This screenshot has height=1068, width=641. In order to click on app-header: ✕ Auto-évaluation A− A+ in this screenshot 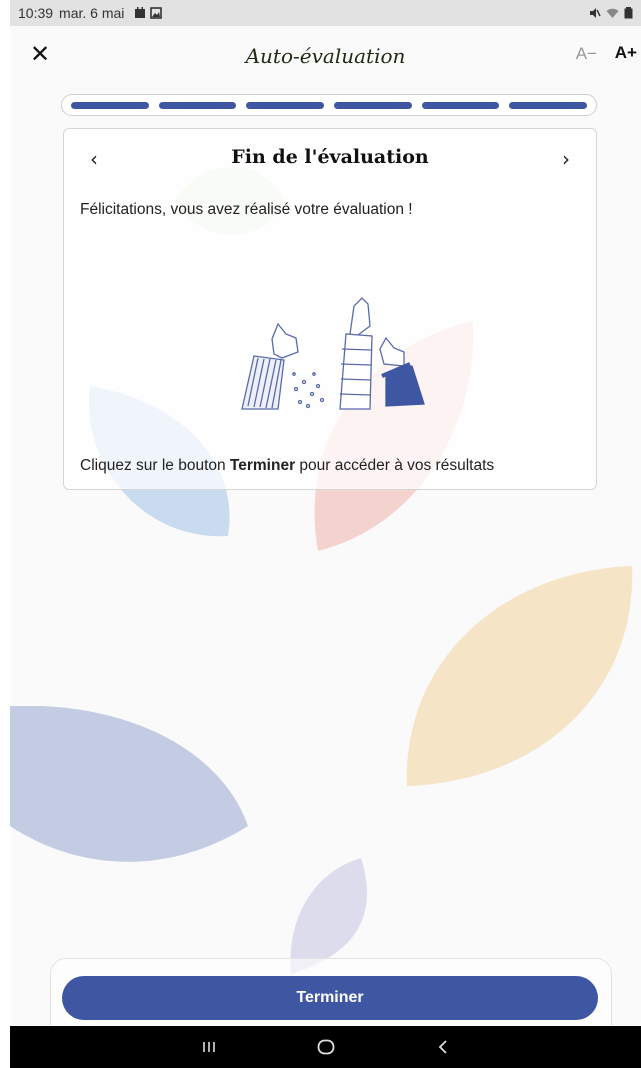, I will do `click(325, 56)`.